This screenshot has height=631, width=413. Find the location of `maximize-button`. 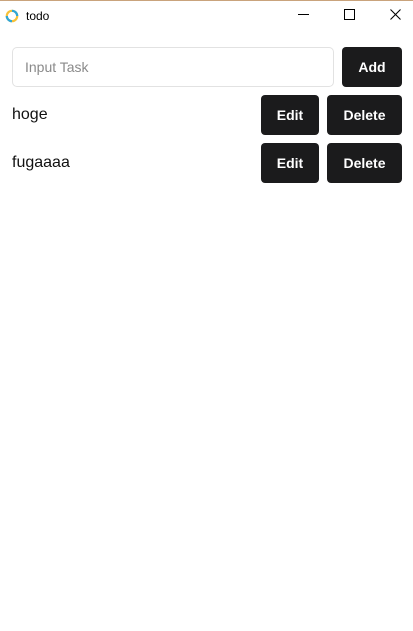

maximize-button is located at coordinates (349, 16).